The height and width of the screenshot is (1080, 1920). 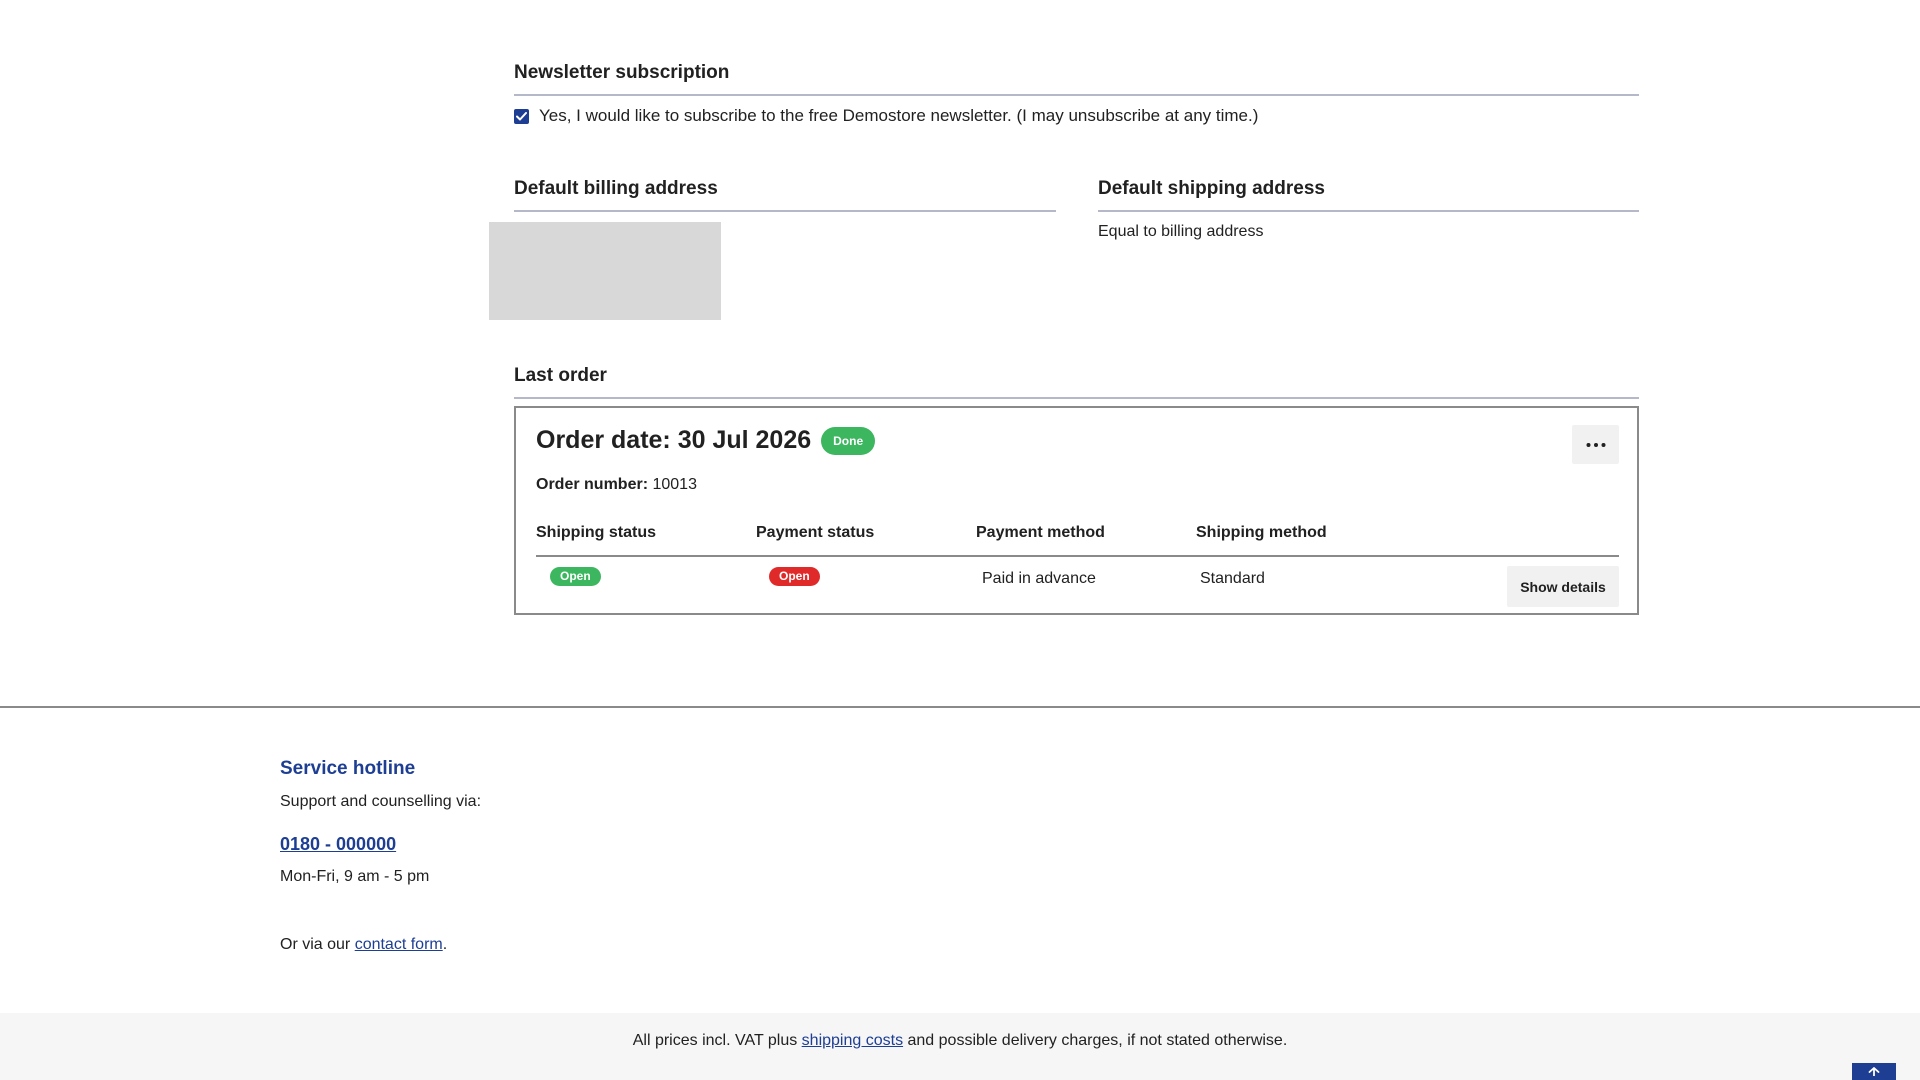 What do you see at coordinates (445, 944) in the screenshot?
I see `service-contact-suffix: .` at bounding box center [445, 944].